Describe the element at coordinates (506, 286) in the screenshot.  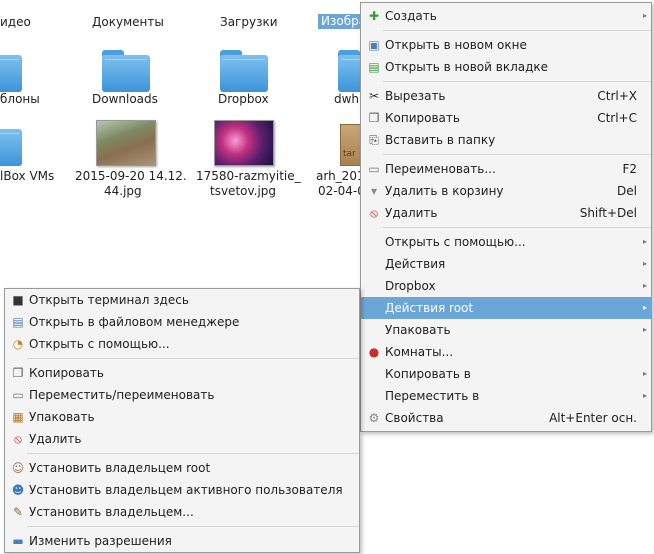
I see `menu-item: Dropbox ▸` at that location.